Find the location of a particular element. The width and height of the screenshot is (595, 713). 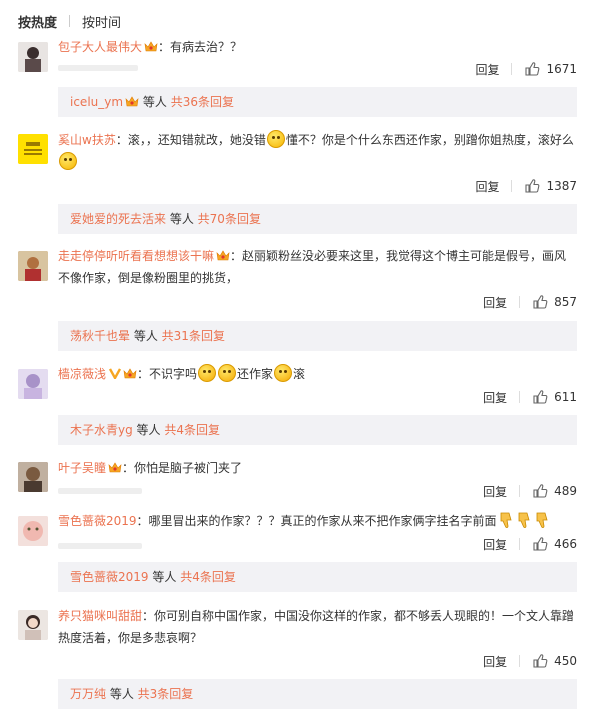

like-count: 1671 is located at coordinates (561, 69).